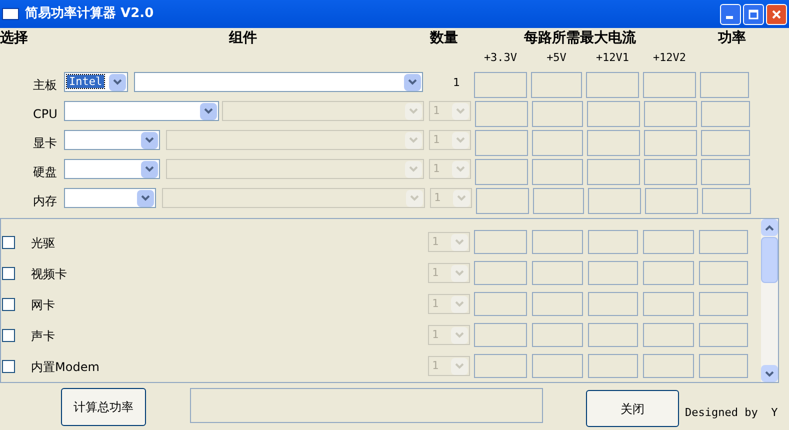  I want to click on component-label: 声卡, so click(43, 336).